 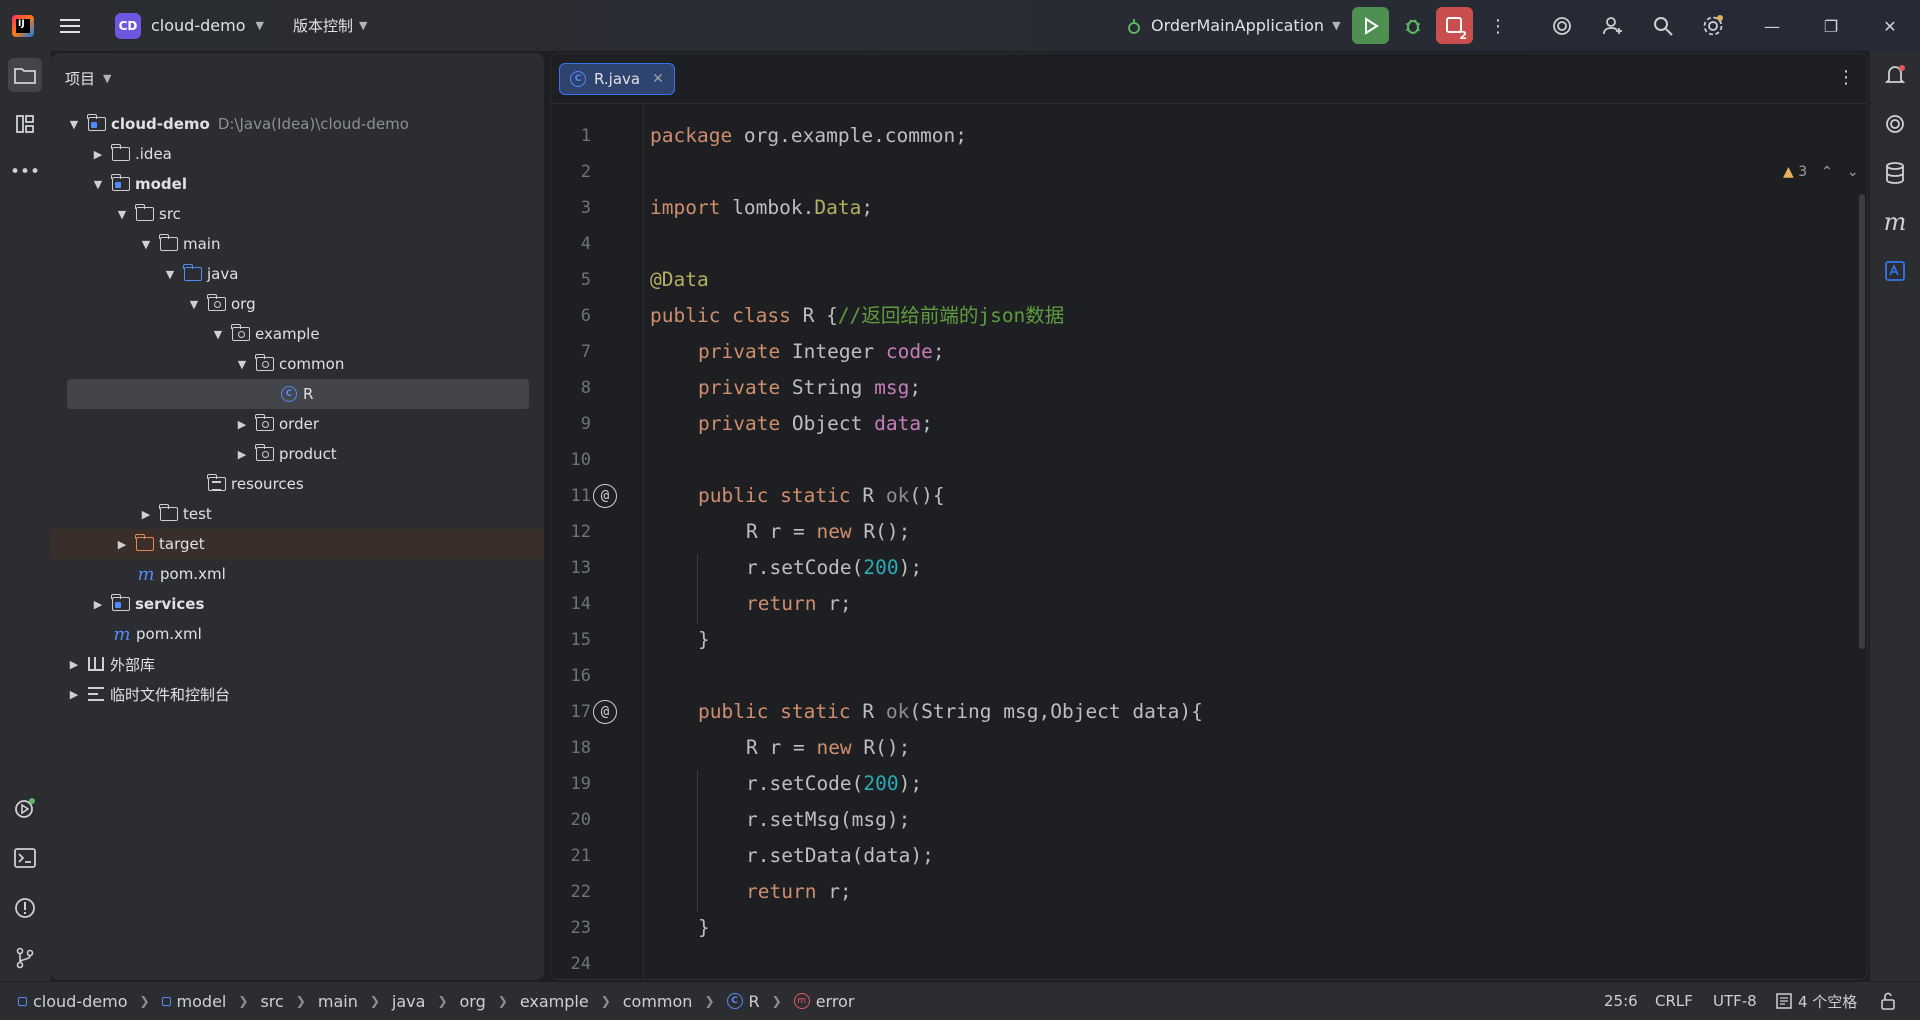 I want to click on tab-label: R.java, so click(x=617, y=79).